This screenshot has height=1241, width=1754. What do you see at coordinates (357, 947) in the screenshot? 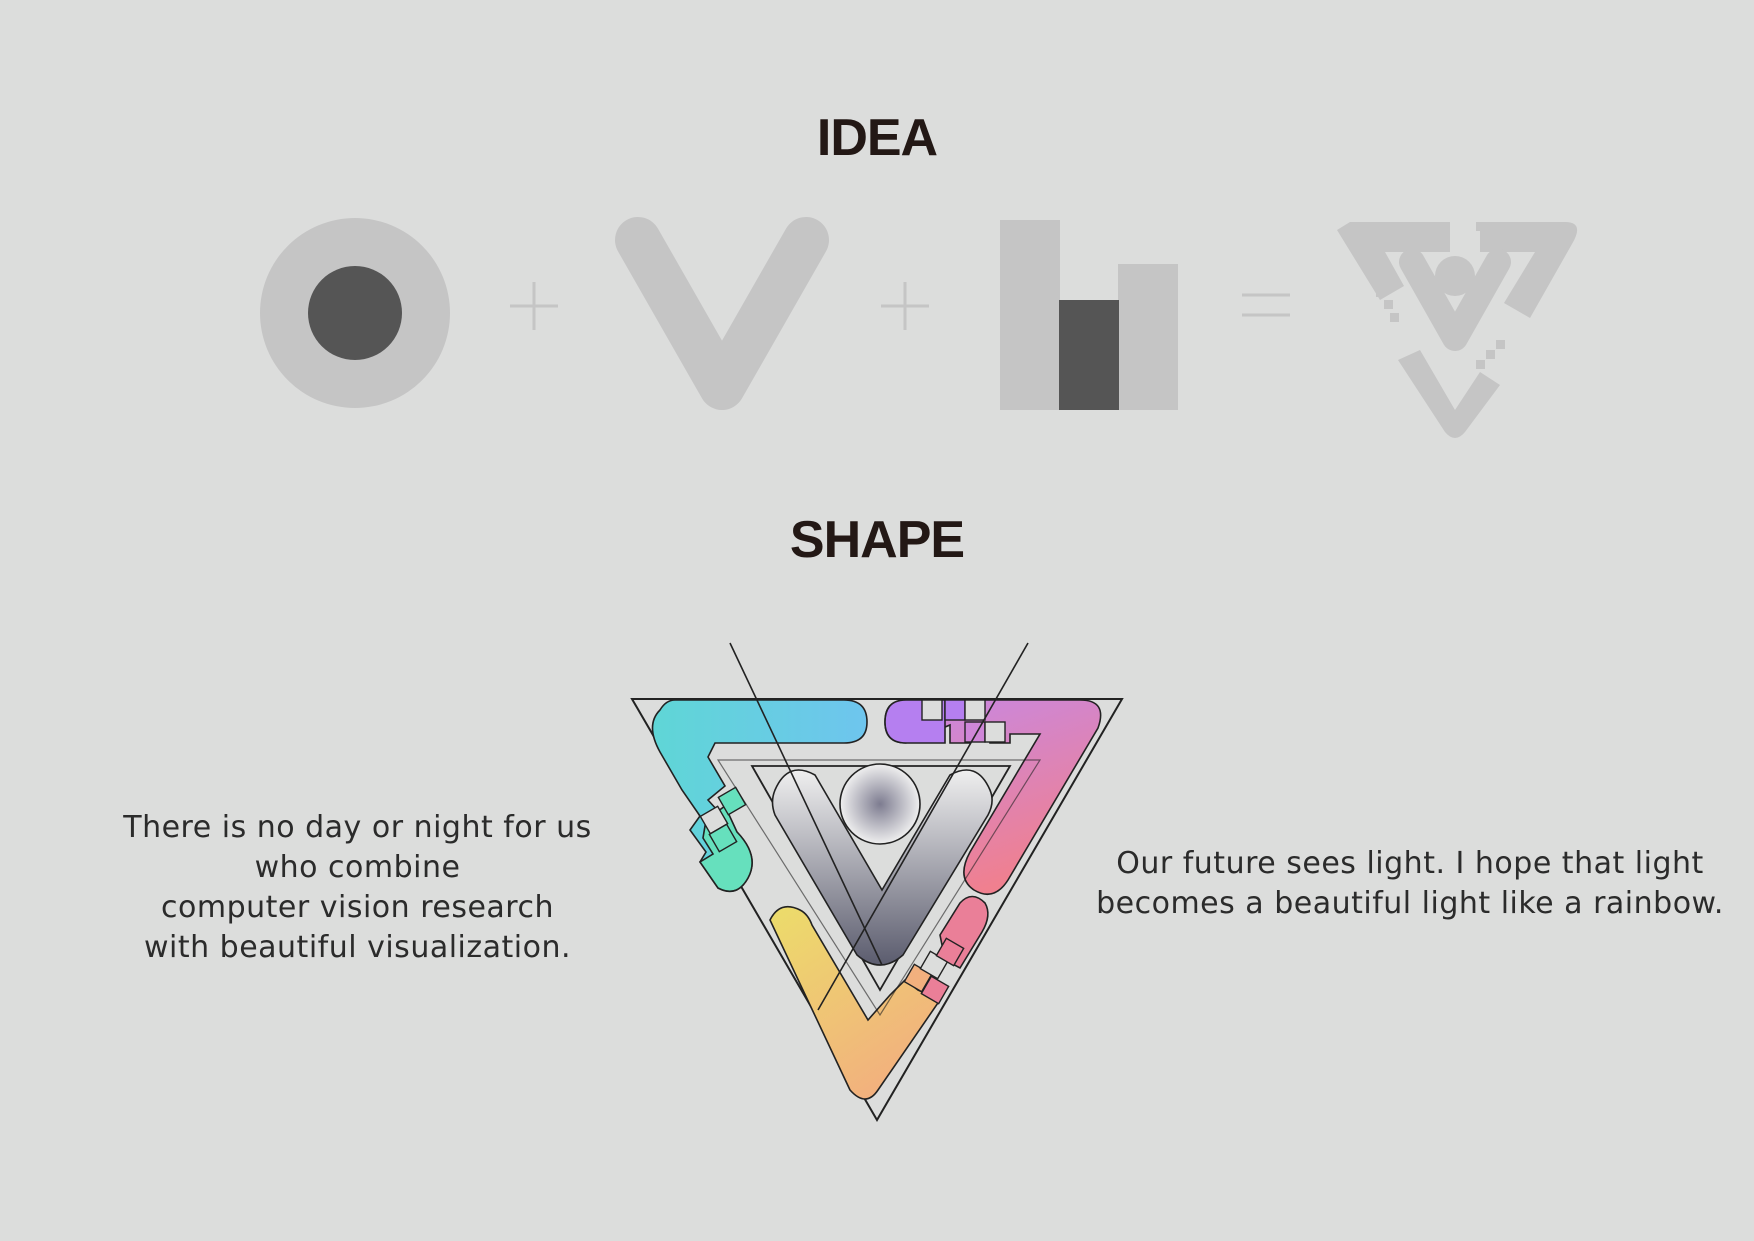
I see `left-caption-line: with beautiful visualization.` at bounding box center [357, 947].